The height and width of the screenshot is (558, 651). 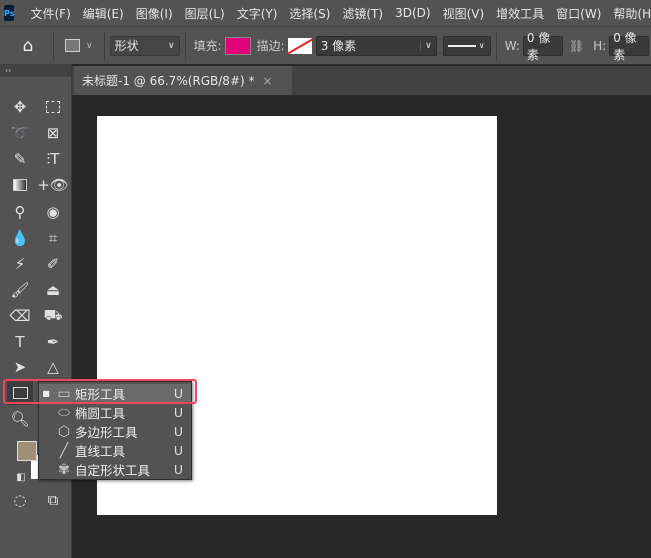 I want to click on ellipse-icon: ⬭, so click(x=64, y=412).